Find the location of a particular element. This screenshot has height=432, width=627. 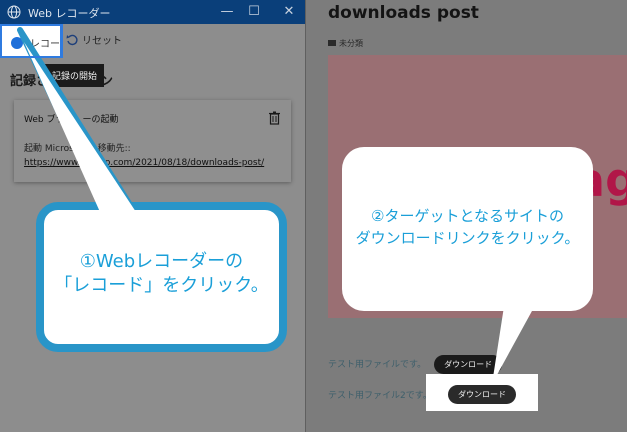

record-button-highlight is located at coordinates (31, 41).